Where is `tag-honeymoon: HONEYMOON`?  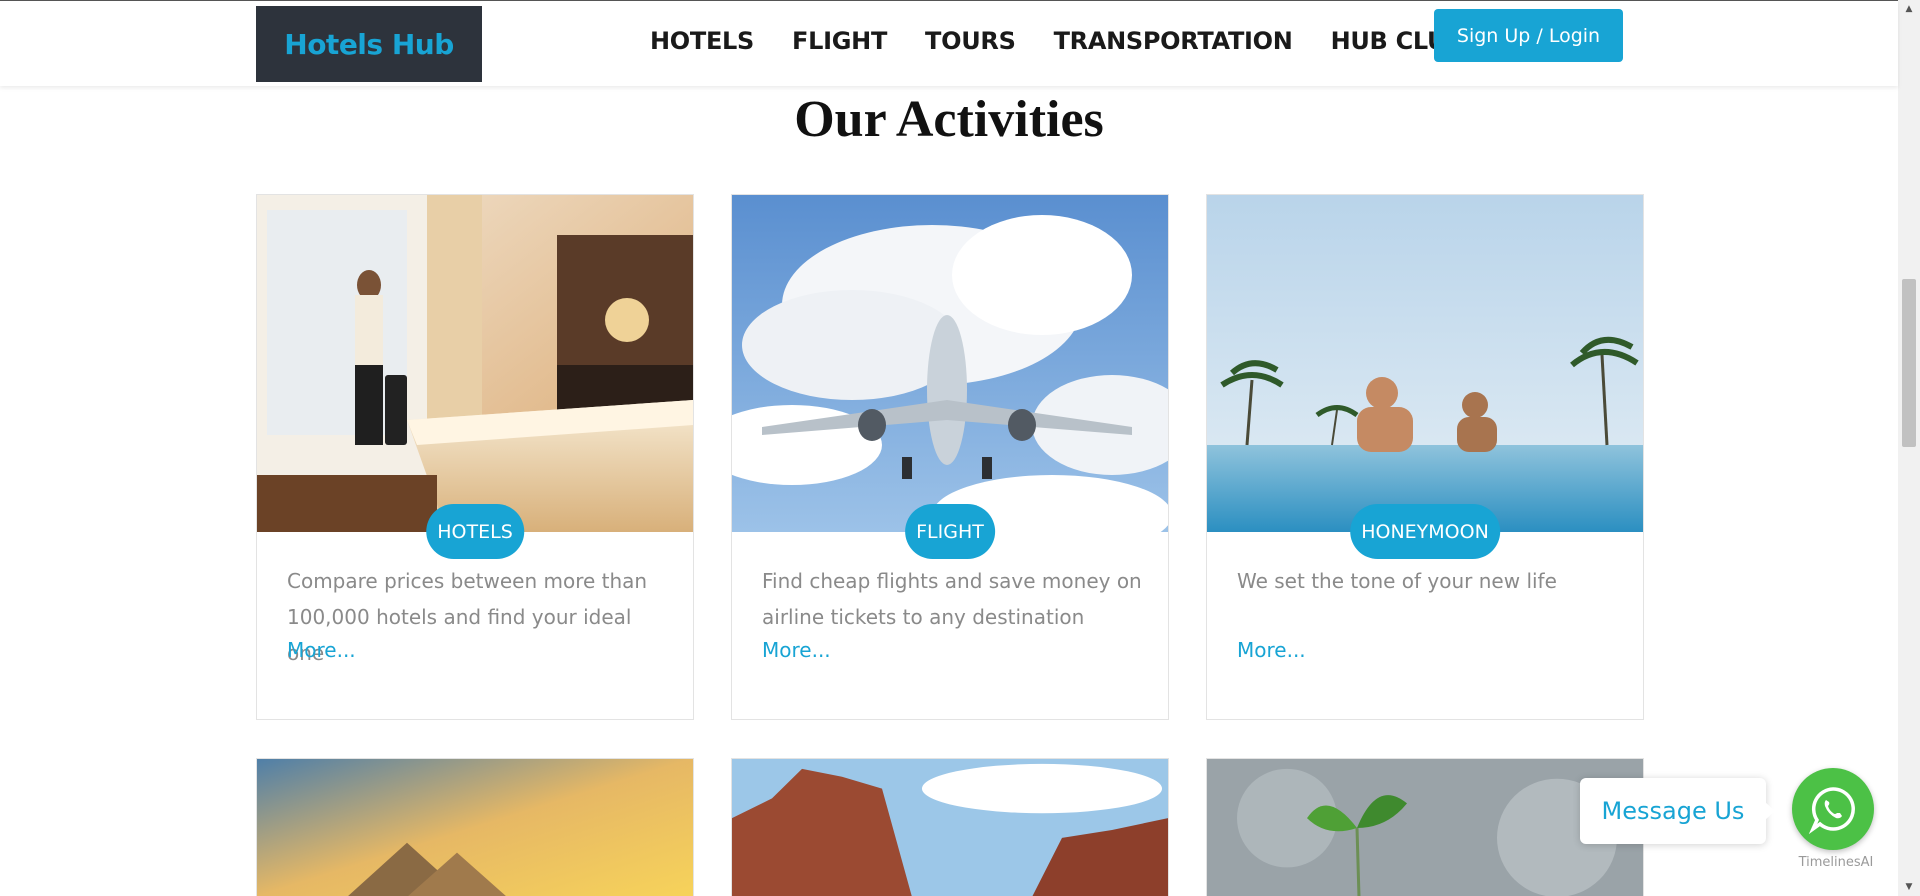 tag-honeymoon: HONEYMOON is located at coordinates (1425, 531).